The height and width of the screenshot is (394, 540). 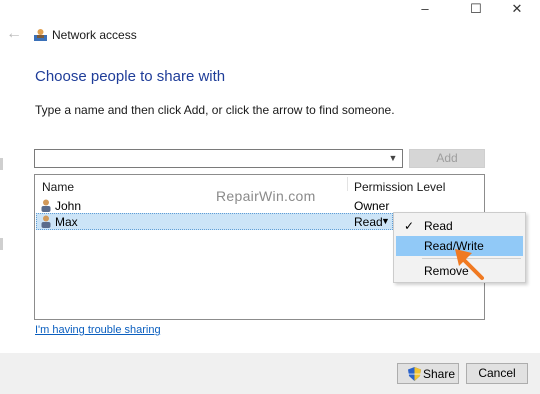 What do you see at coordinates (347, 184) in the screenshot?
I see `column-separator` at bounding box center [347, 184].